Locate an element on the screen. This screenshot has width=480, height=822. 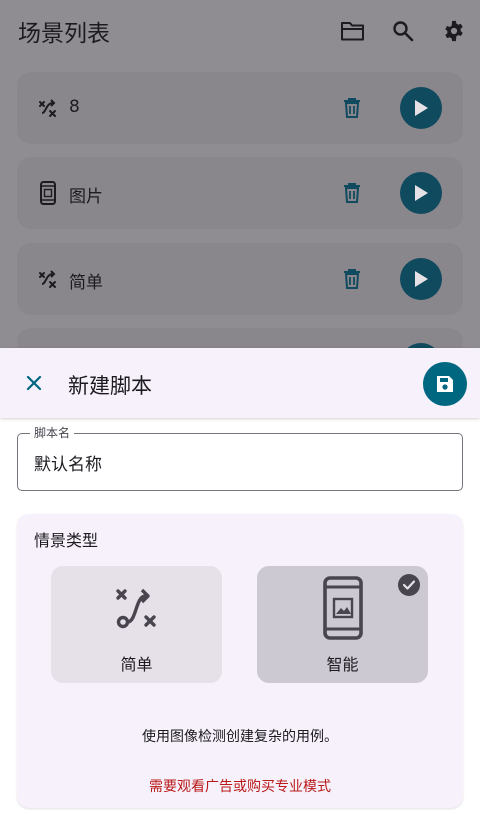
pro-mode-warning: 需要观看广告或购买专业模式 is located at coordinates (240, 787).